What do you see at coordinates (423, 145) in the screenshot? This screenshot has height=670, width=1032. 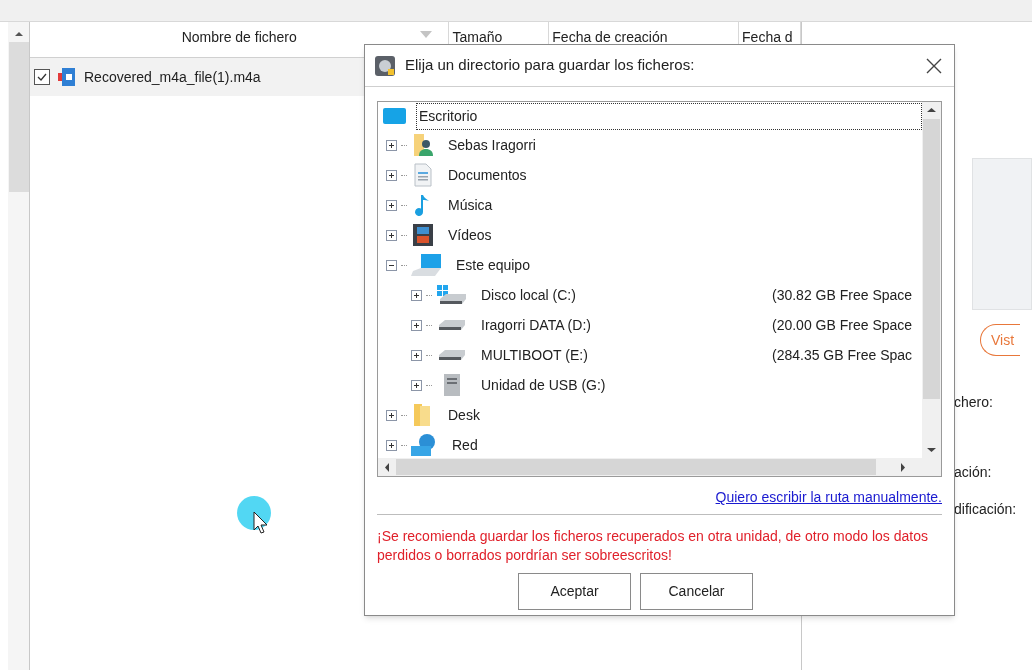 I see `user-folder-icon` at bounding box center [423, 145].